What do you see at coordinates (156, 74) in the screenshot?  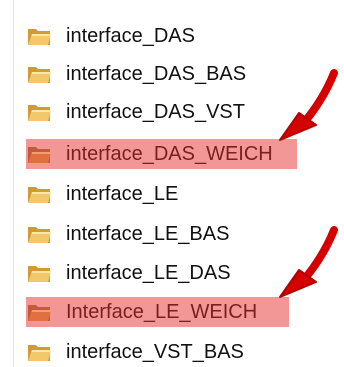 I see `folder-label: interface_DAS_BAS` at bounding box center [156, 74].